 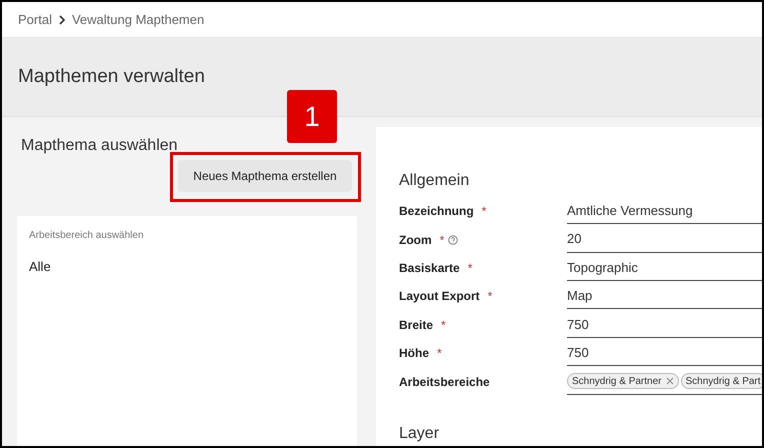 I want to click on workspace-label: Arbeitsbereich auswählen, so click(x=87, y=236).